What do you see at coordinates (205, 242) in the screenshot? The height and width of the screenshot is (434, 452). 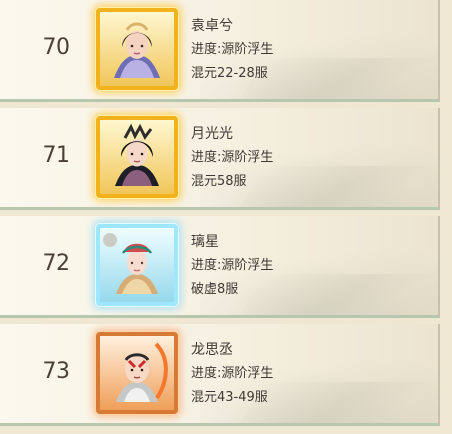 I see `player-name: 璃星` at bounding box center [205, 242].